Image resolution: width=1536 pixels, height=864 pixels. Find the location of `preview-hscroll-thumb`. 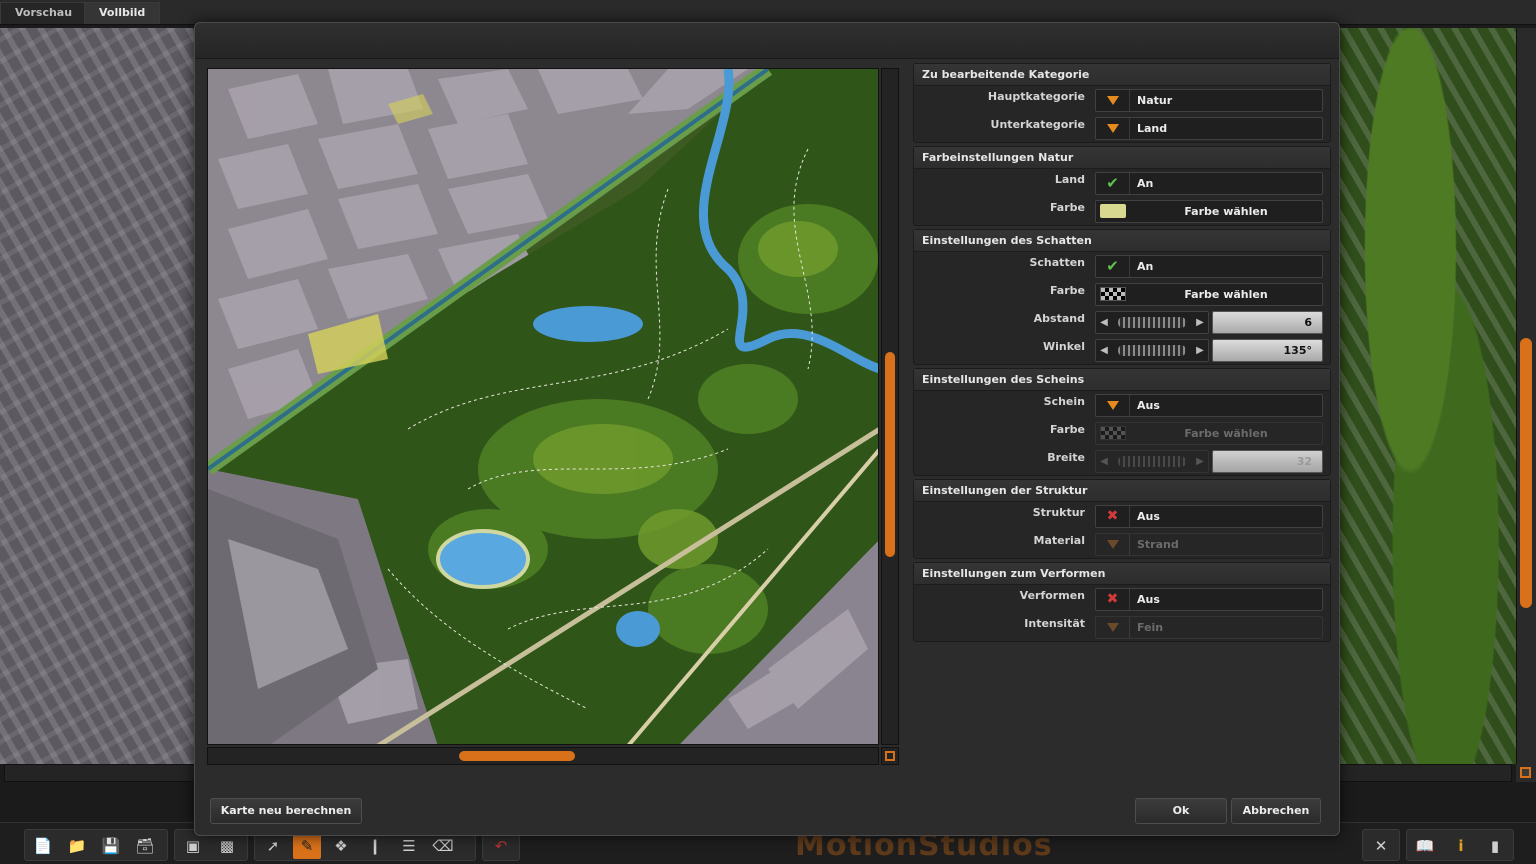

preview-hscroll-thumb is located at coordinates (517, 756).